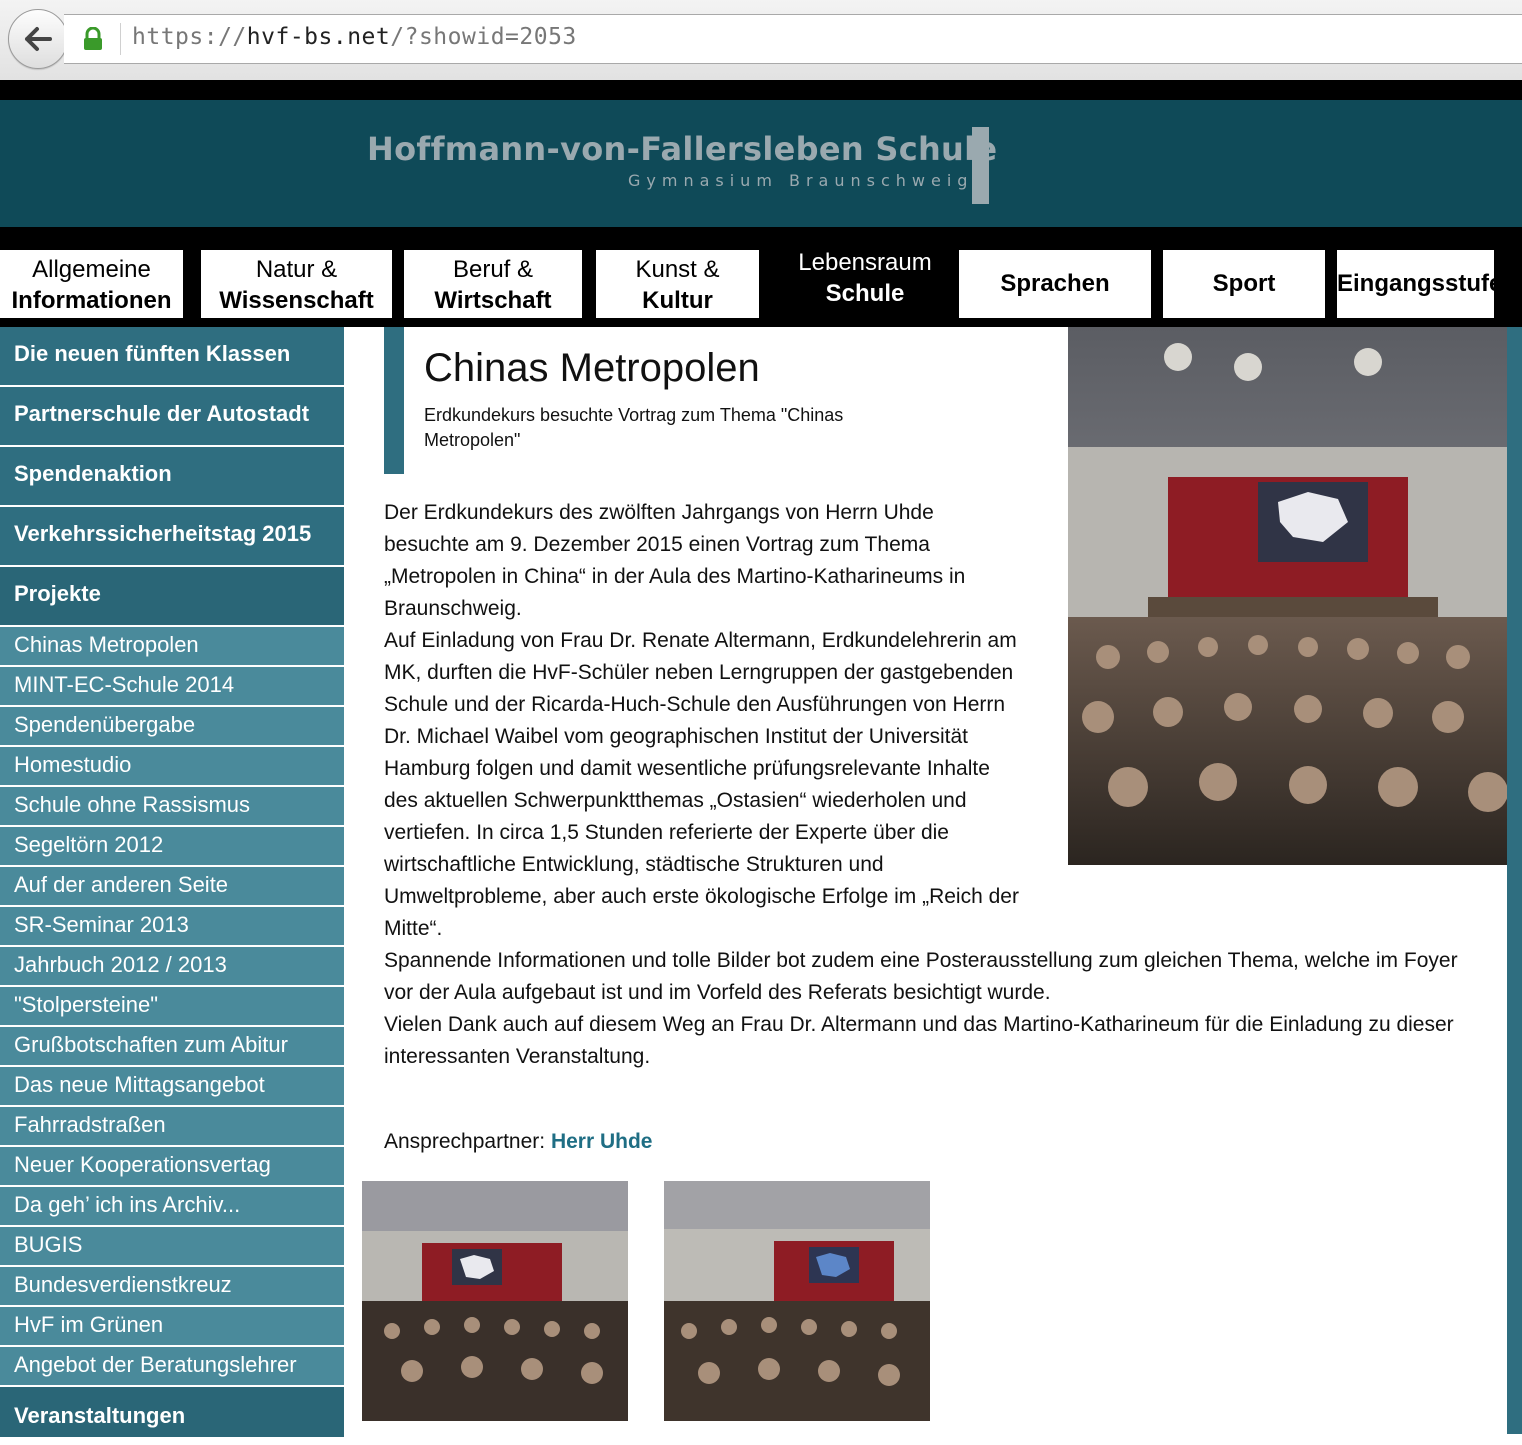 The image size is (1522, 1445). What do you see at coordinates (189, 37) in the screenshot?
I see `url-scheme: https://` at bounding box center [189, 37].